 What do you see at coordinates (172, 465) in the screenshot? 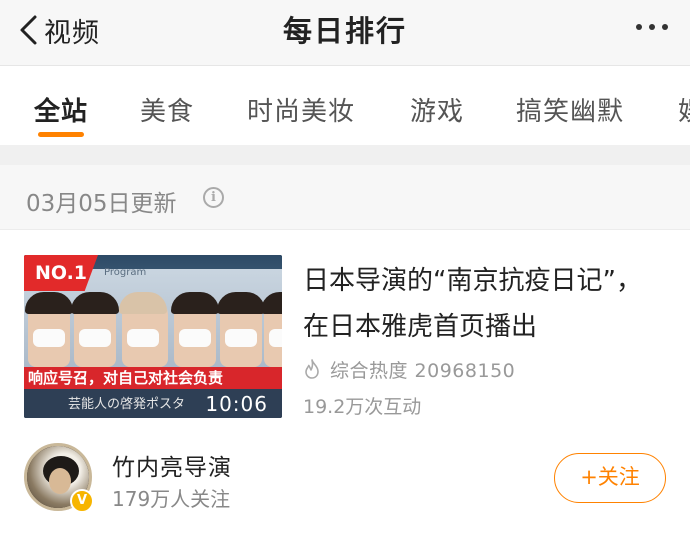
I see `author-name: 竹内亮导演` at bounding box center [172, 465].